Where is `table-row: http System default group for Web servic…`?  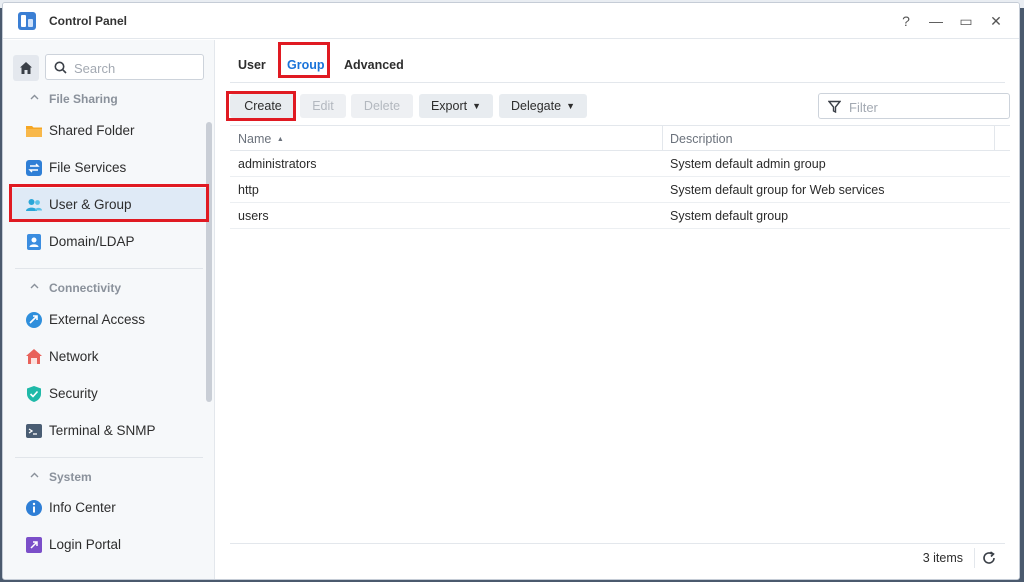
table-row: http System default group for Web servic… is located at coordinates (620, 190).